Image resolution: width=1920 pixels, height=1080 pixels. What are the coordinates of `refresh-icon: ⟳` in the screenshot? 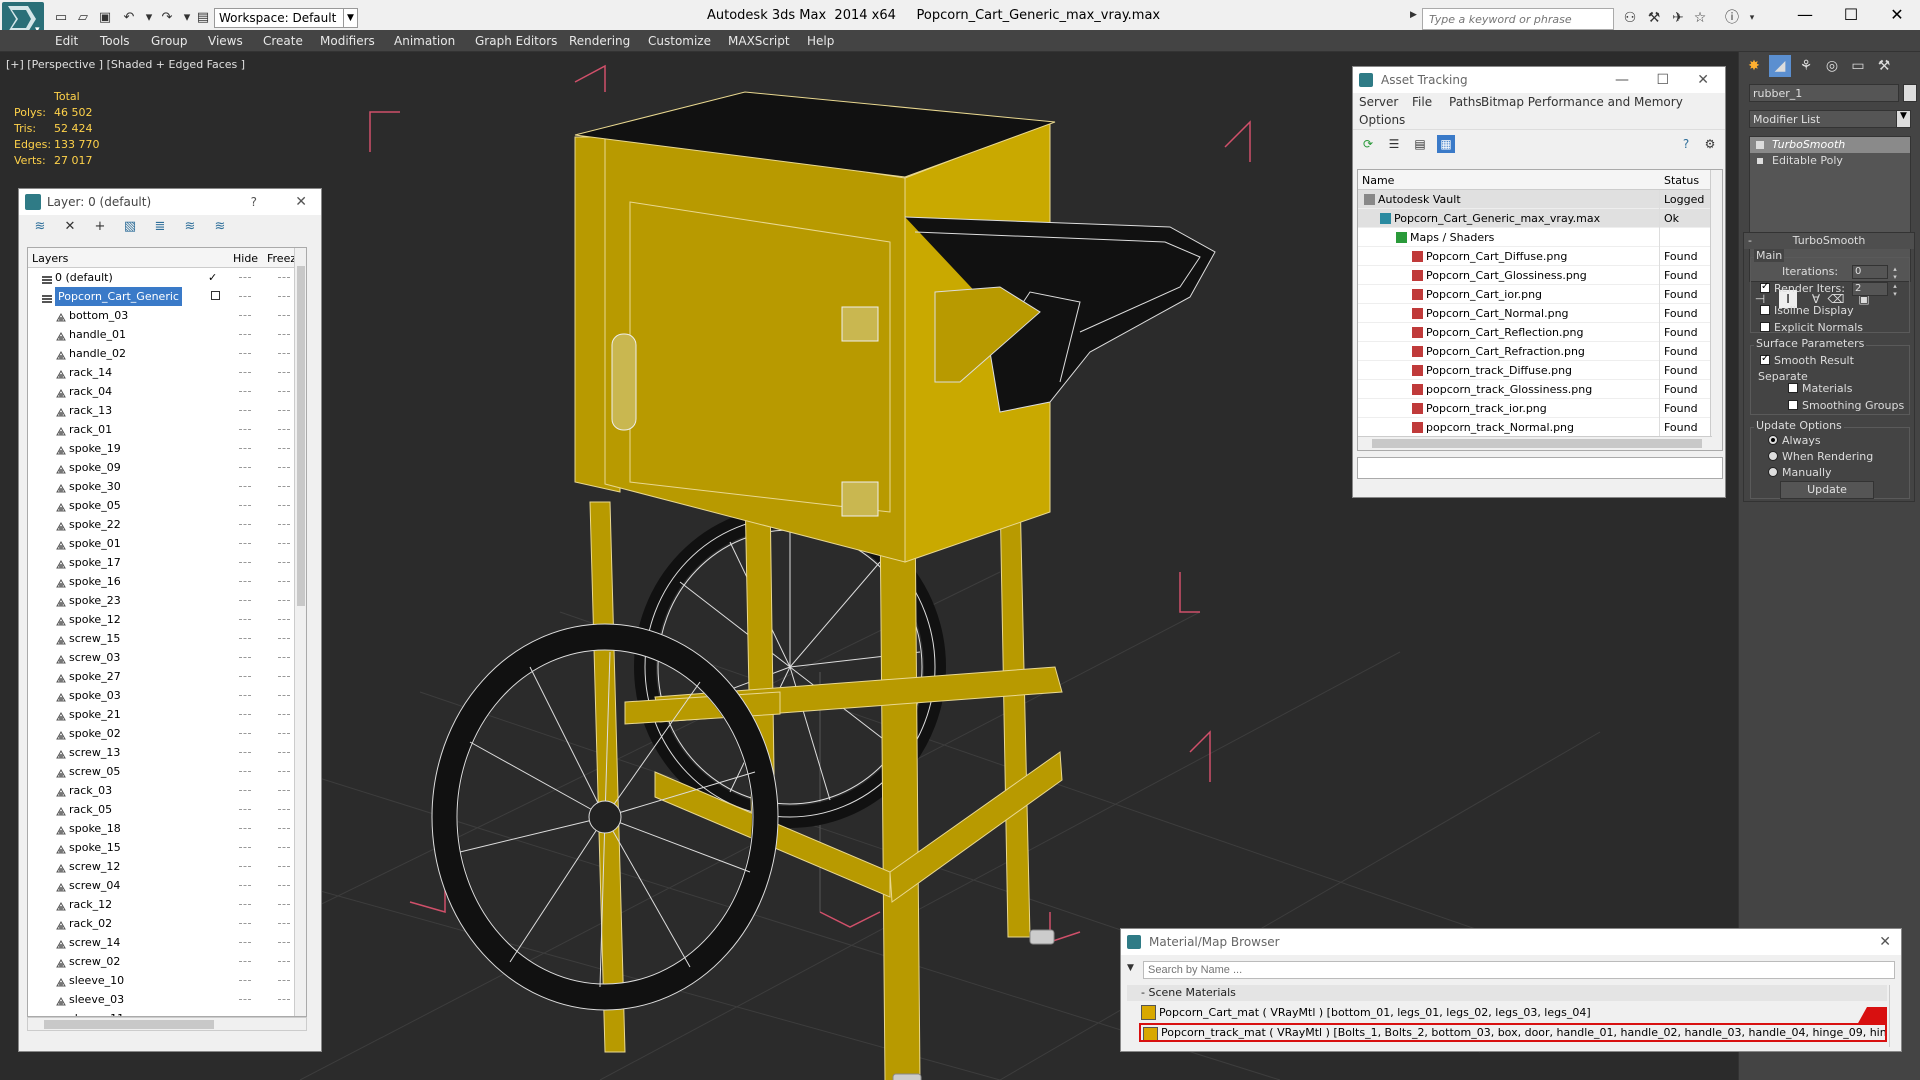 It's located at (1368, 144).